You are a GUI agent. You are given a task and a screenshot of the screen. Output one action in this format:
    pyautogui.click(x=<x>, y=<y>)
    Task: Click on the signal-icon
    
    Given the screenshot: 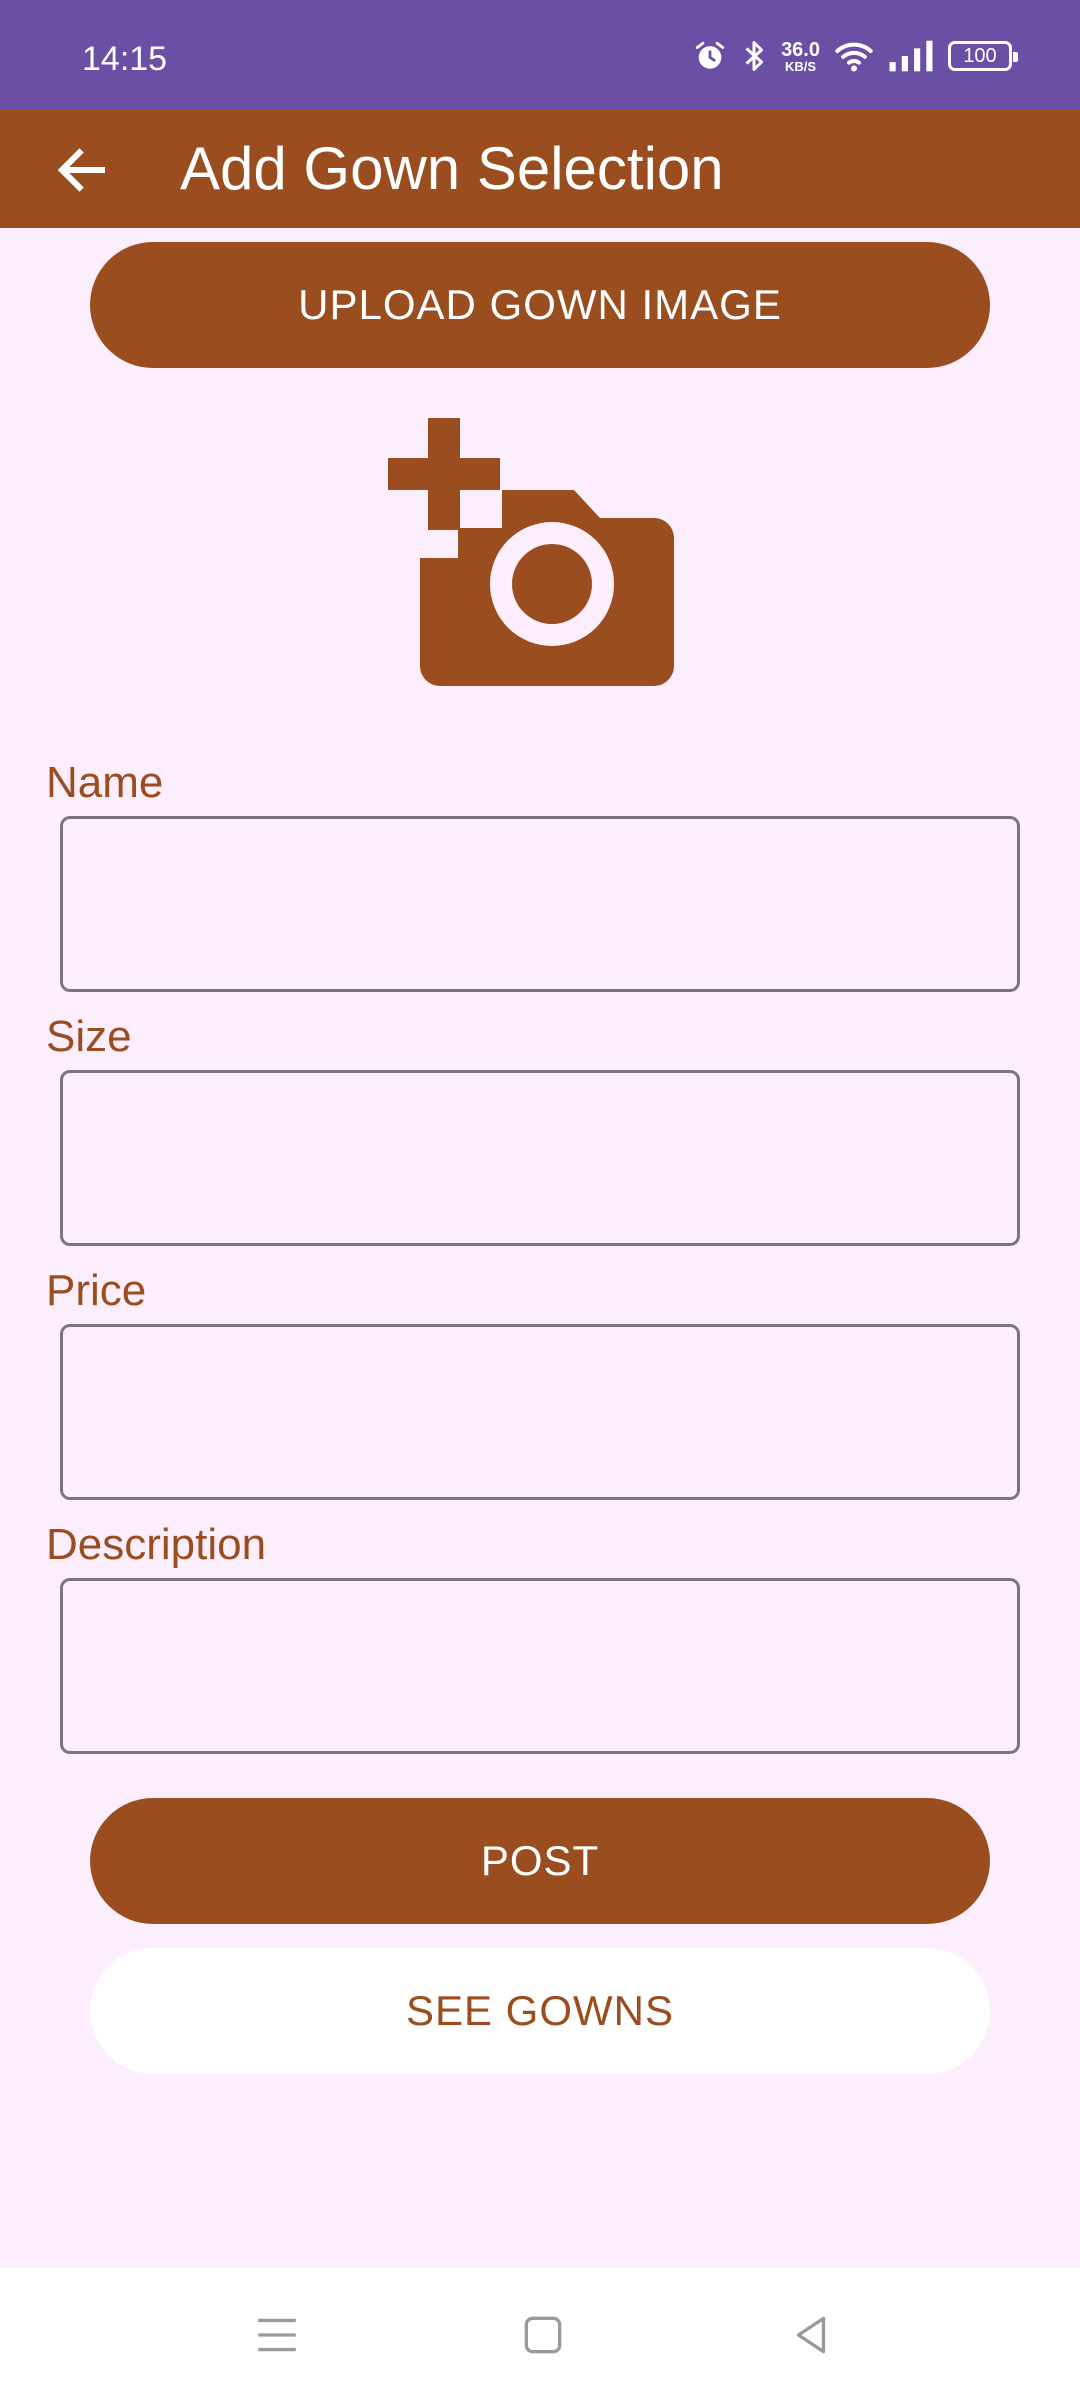 What is the action you would take?
    pyautogui.click(x=911, y=56)
    